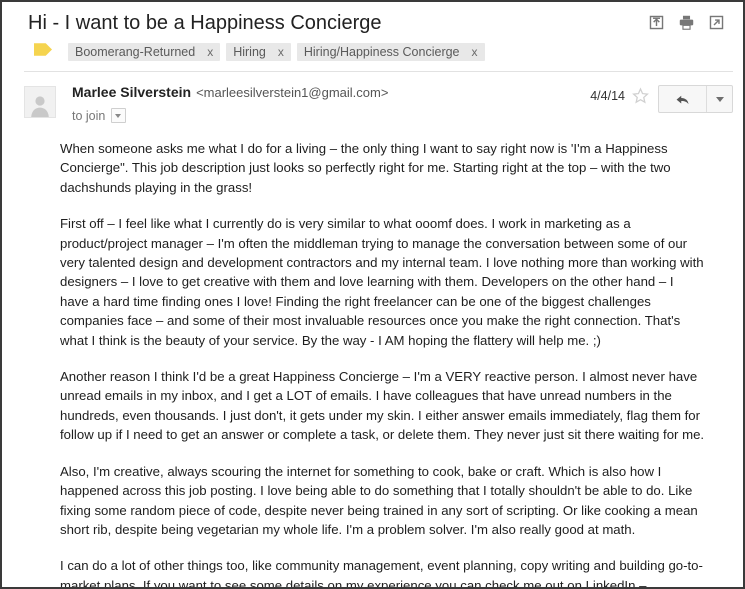 This screenshot has width=745, height=589. I want to click on label-chip-text: Hiring/Happiness Concierge, so click(381, 52).